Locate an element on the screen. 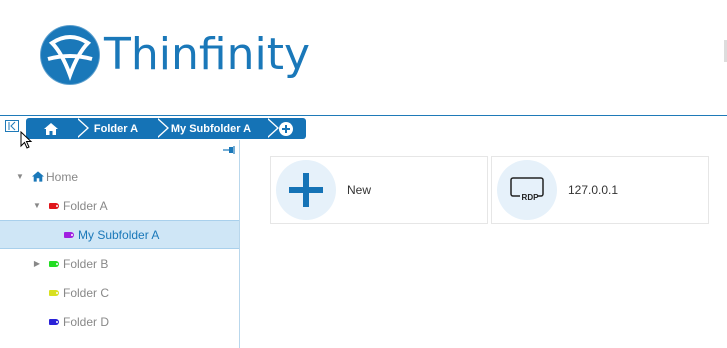 Image resolution: width=727 pixels, height=348 pixels. new-icon-circle is located at coordinates (306, 190).